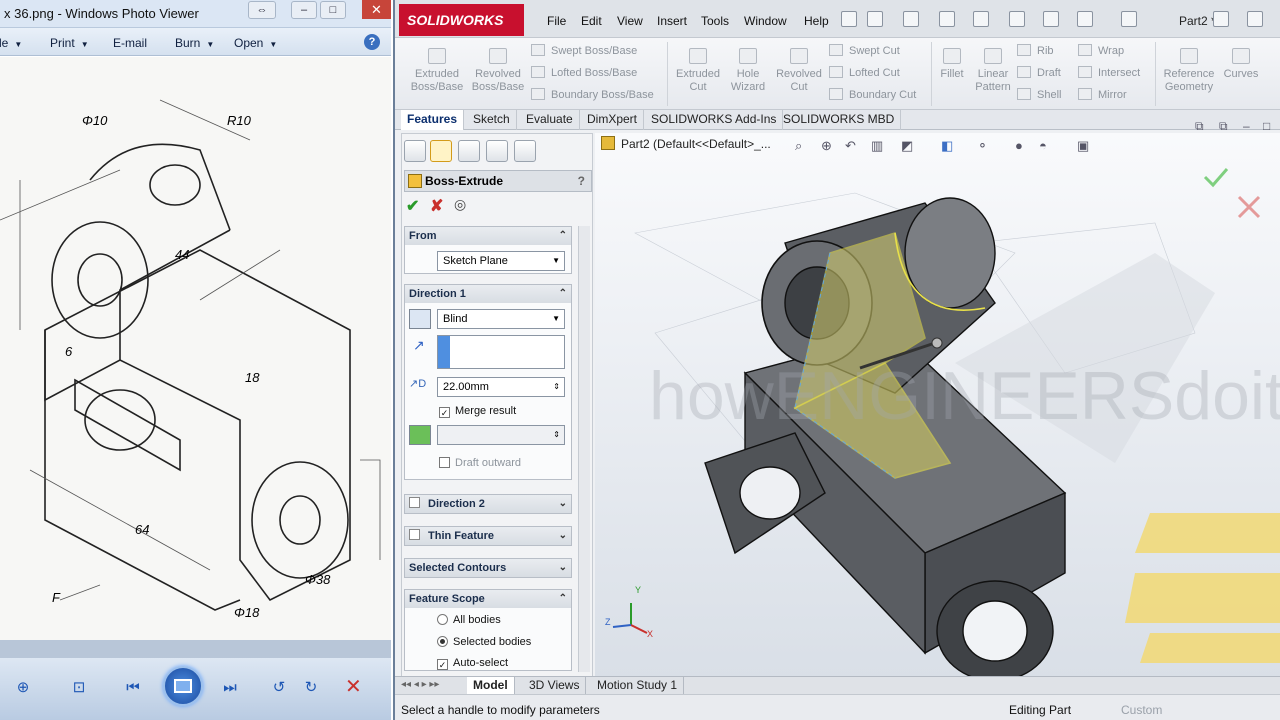 Image resolution: width=1280 pixels, height=720 pixels. Describe the element at coordinates (492, 120) in the screenshot. I see `tab-sketch: Sketch` at that location.